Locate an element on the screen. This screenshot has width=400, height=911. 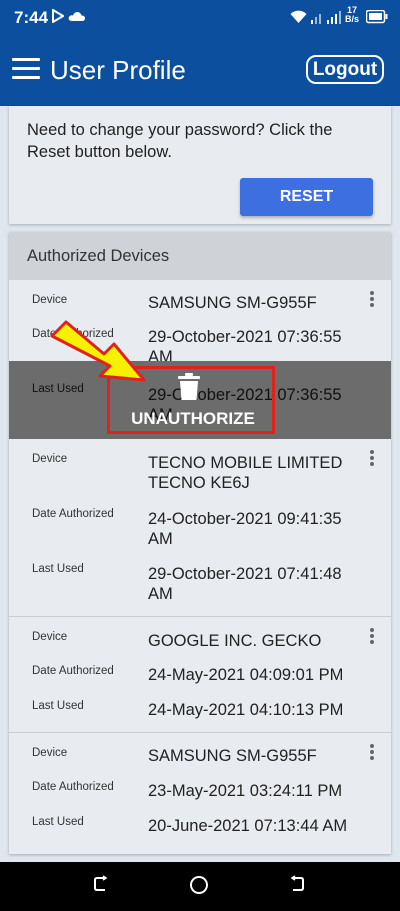
recent-apps-icon is located at coordinates (101, 884).